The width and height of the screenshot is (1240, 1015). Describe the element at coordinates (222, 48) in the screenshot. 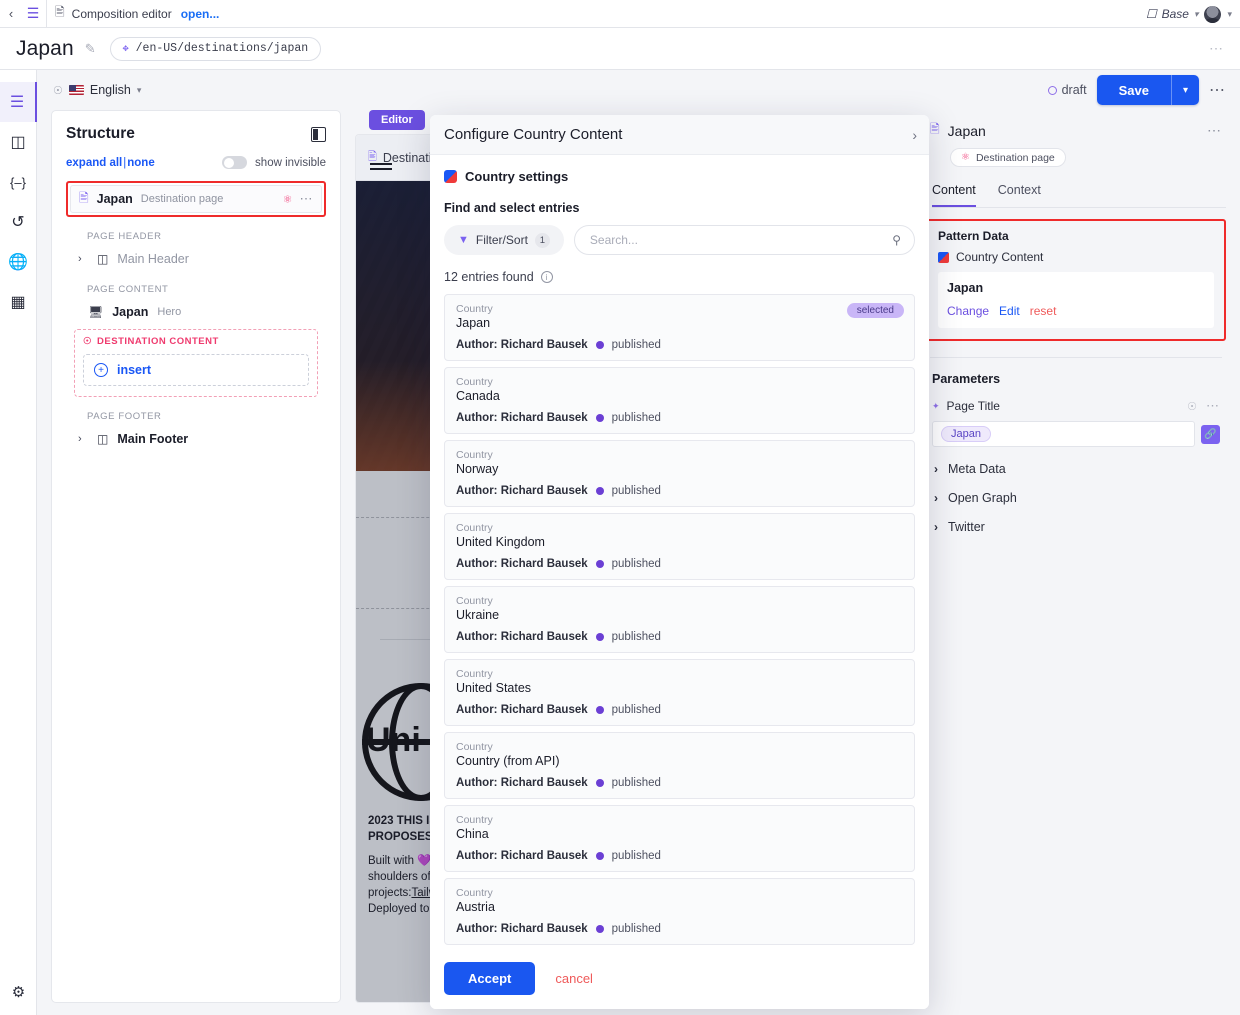

I see `url-text: /en-US/destinations/japan` at that location.